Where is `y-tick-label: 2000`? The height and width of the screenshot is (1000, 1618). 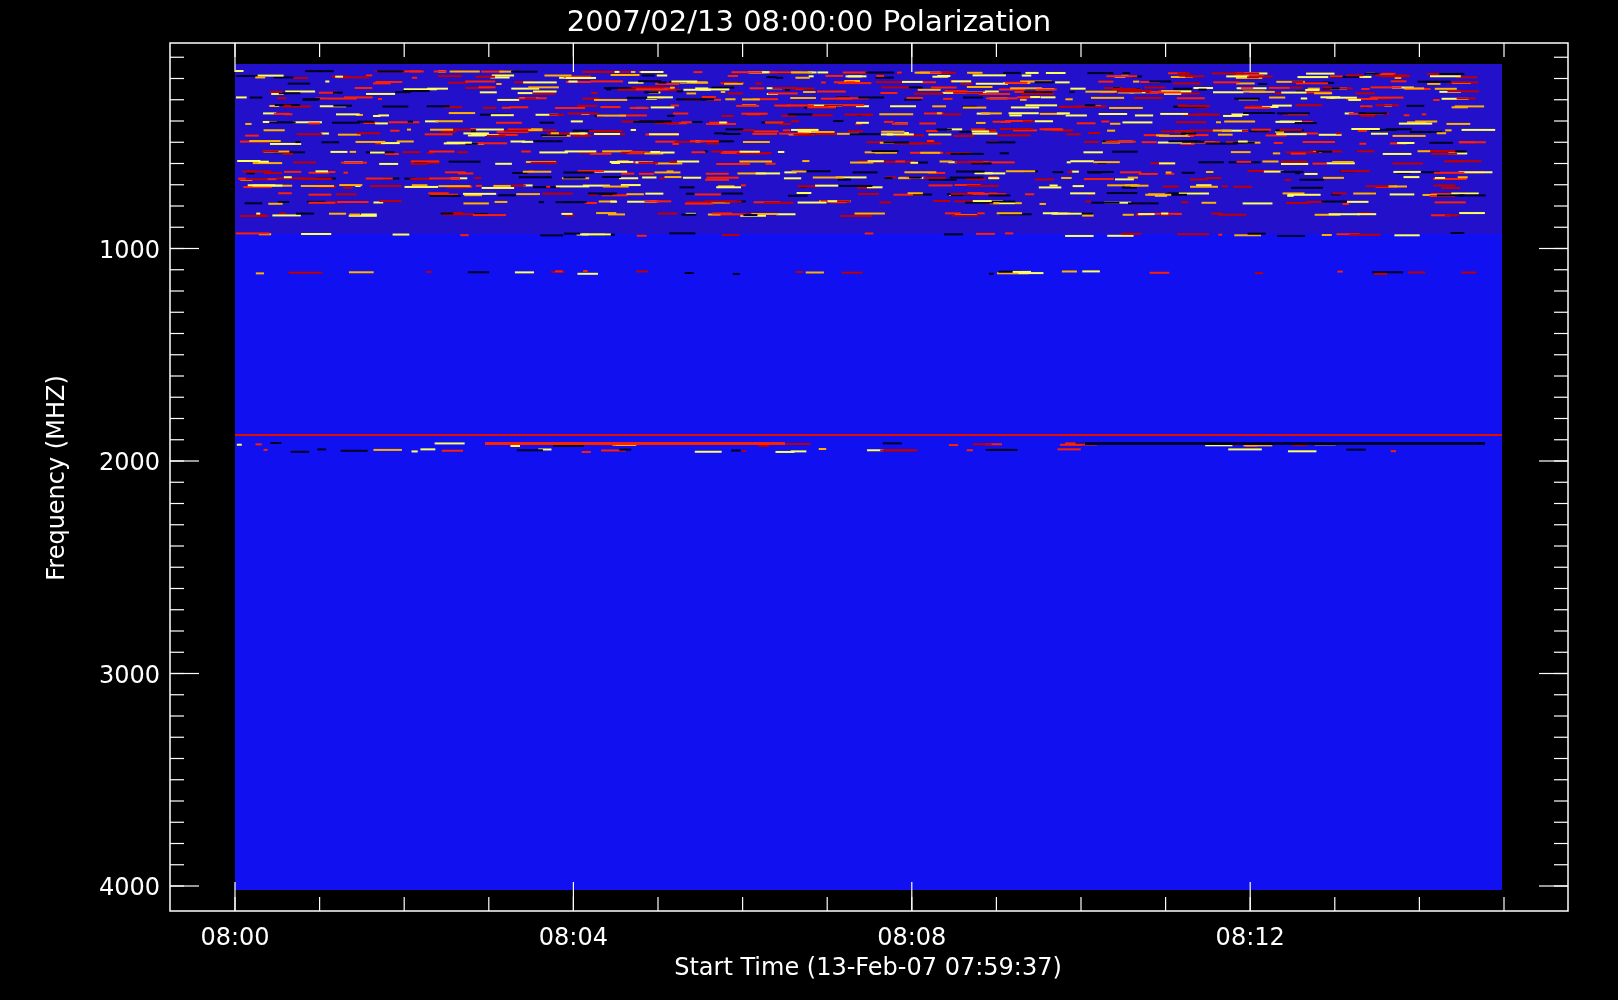 y-tick-label: 2000 is located at coordinates (129, 462).